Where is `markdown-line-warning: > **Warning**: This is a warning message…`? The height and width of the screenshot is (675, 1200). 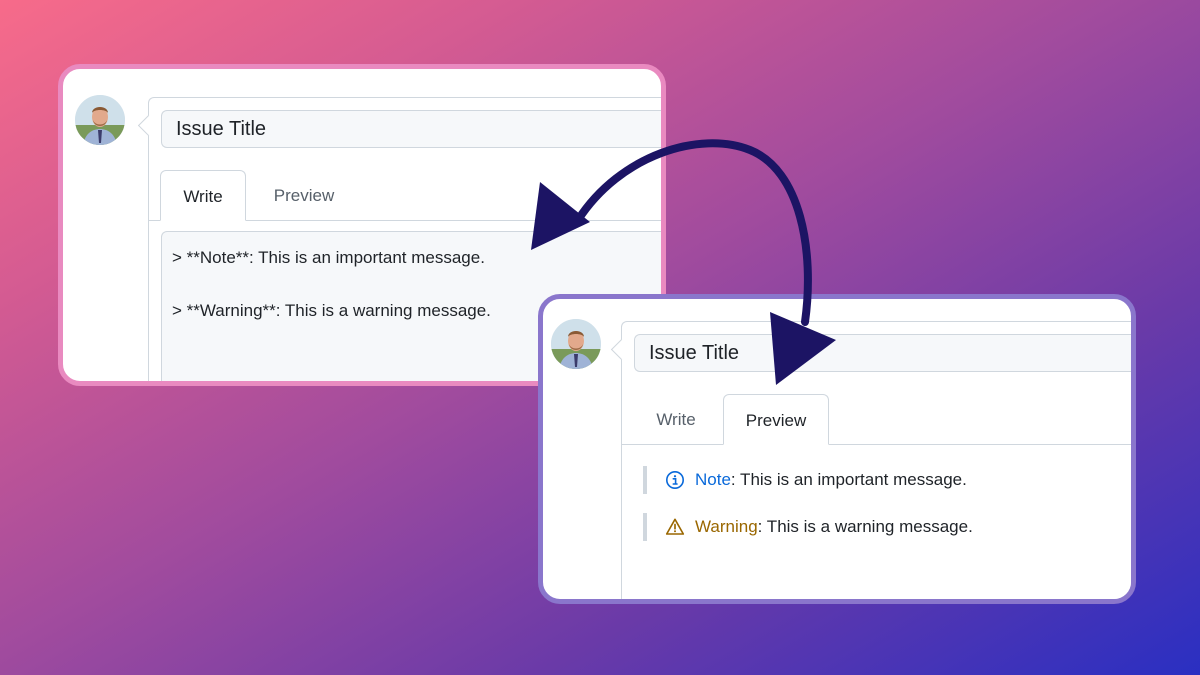 markdown-line-warning: > **Warning**: This is a warning message… is located at coordinates (331, 310).